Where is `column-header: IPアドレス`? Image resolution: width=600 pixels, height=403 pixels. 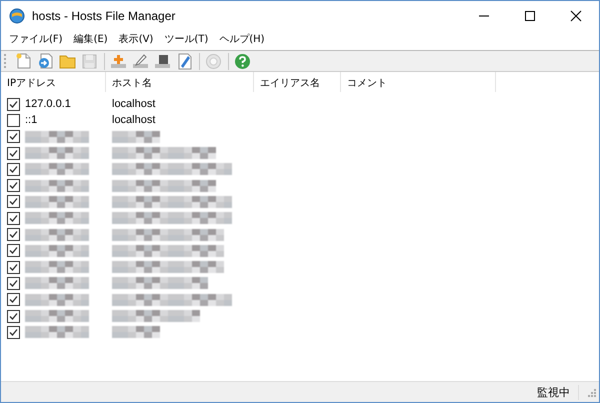
column-header: IPアドレス is located at coordinates (53, 82).